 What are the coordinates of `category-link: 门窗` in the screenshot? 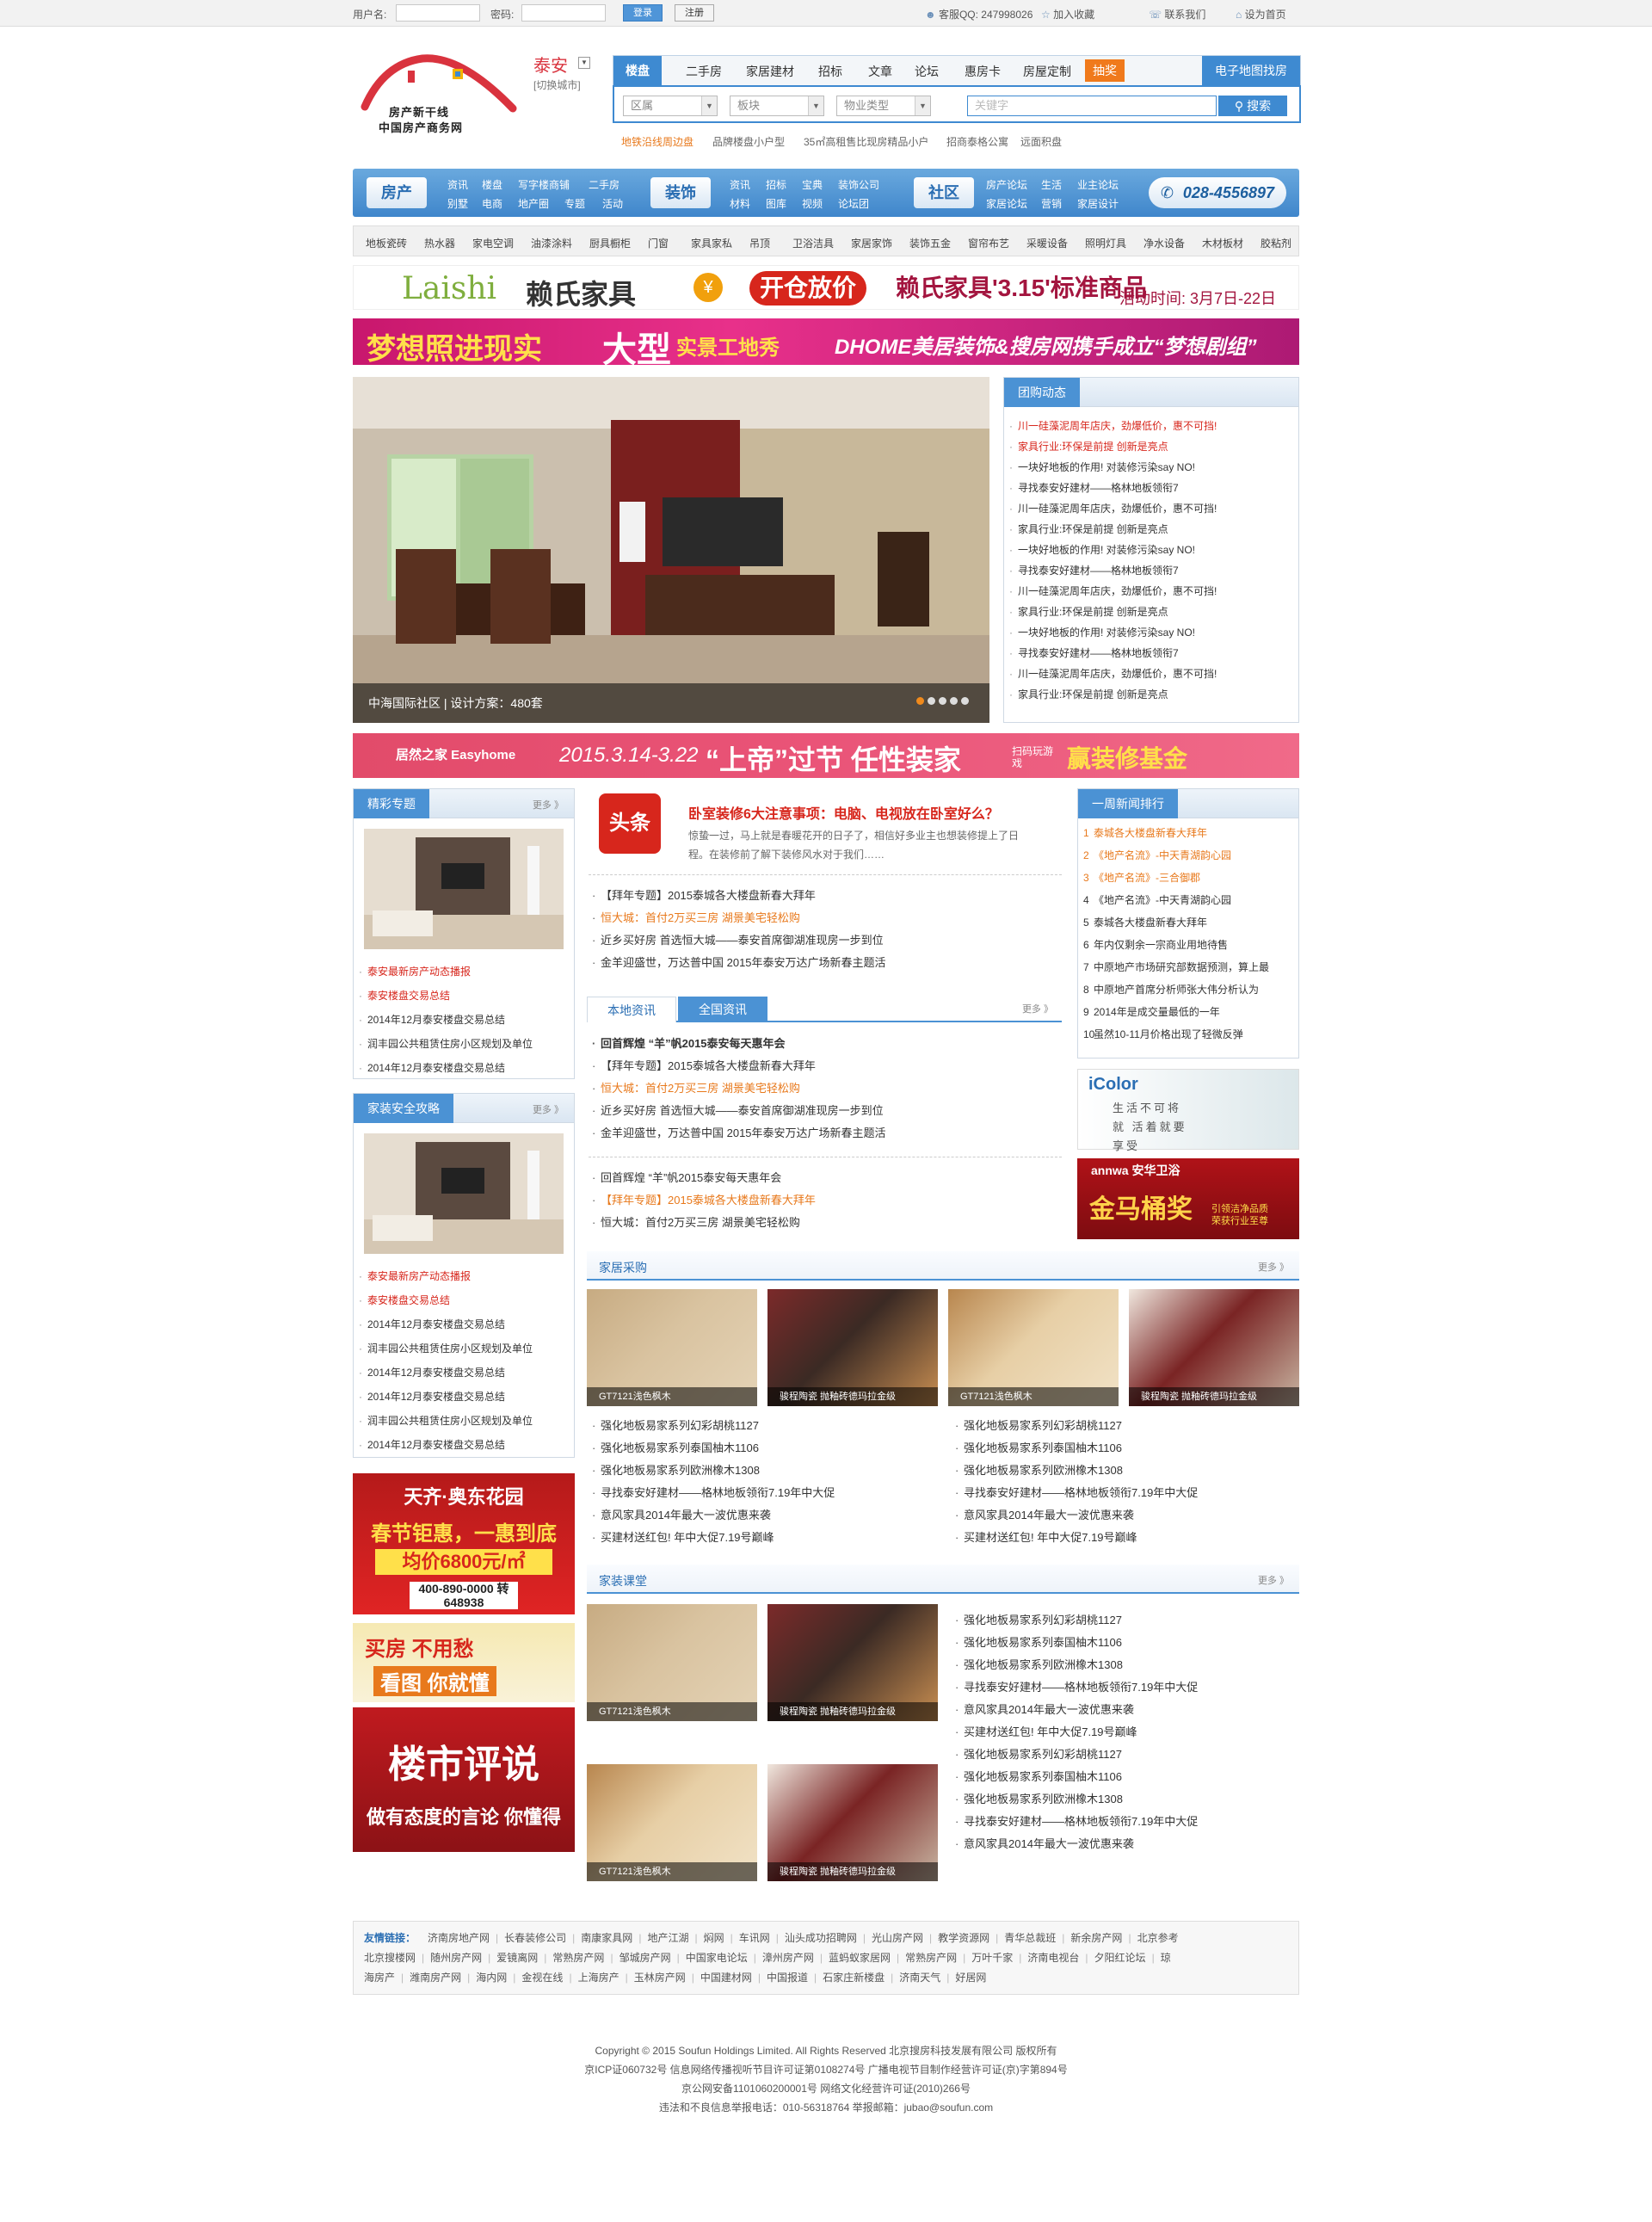 It's located at (658, 243).